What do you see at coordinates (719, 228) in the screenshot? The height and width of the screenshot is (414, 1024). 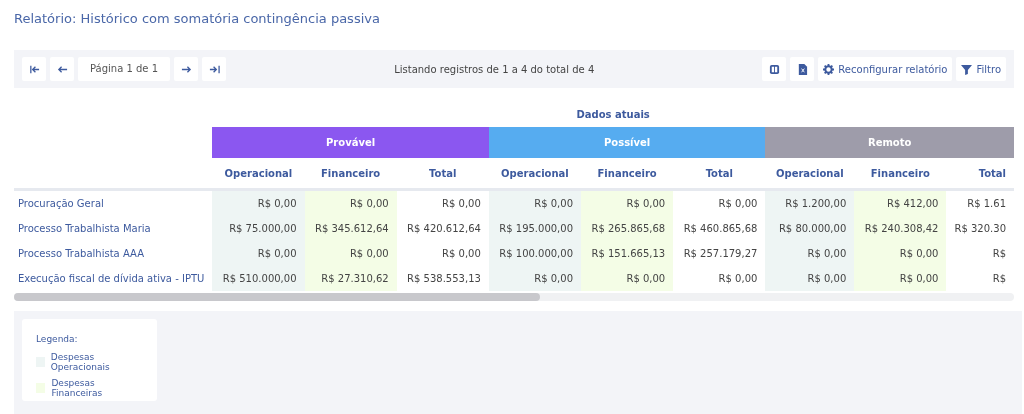 I see `table-cell: R$ 460.865,68` at bounding box center [719, 228].